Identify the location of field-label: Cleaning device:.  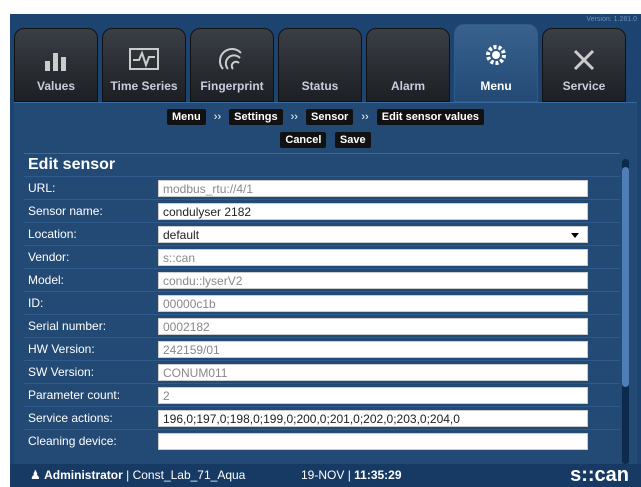
(72, 441).